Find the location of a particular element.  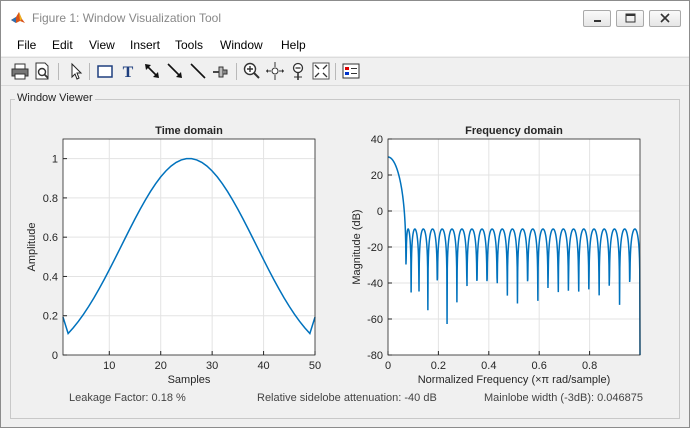

x-tick-label: 0 is located at coordinates (388, 366).